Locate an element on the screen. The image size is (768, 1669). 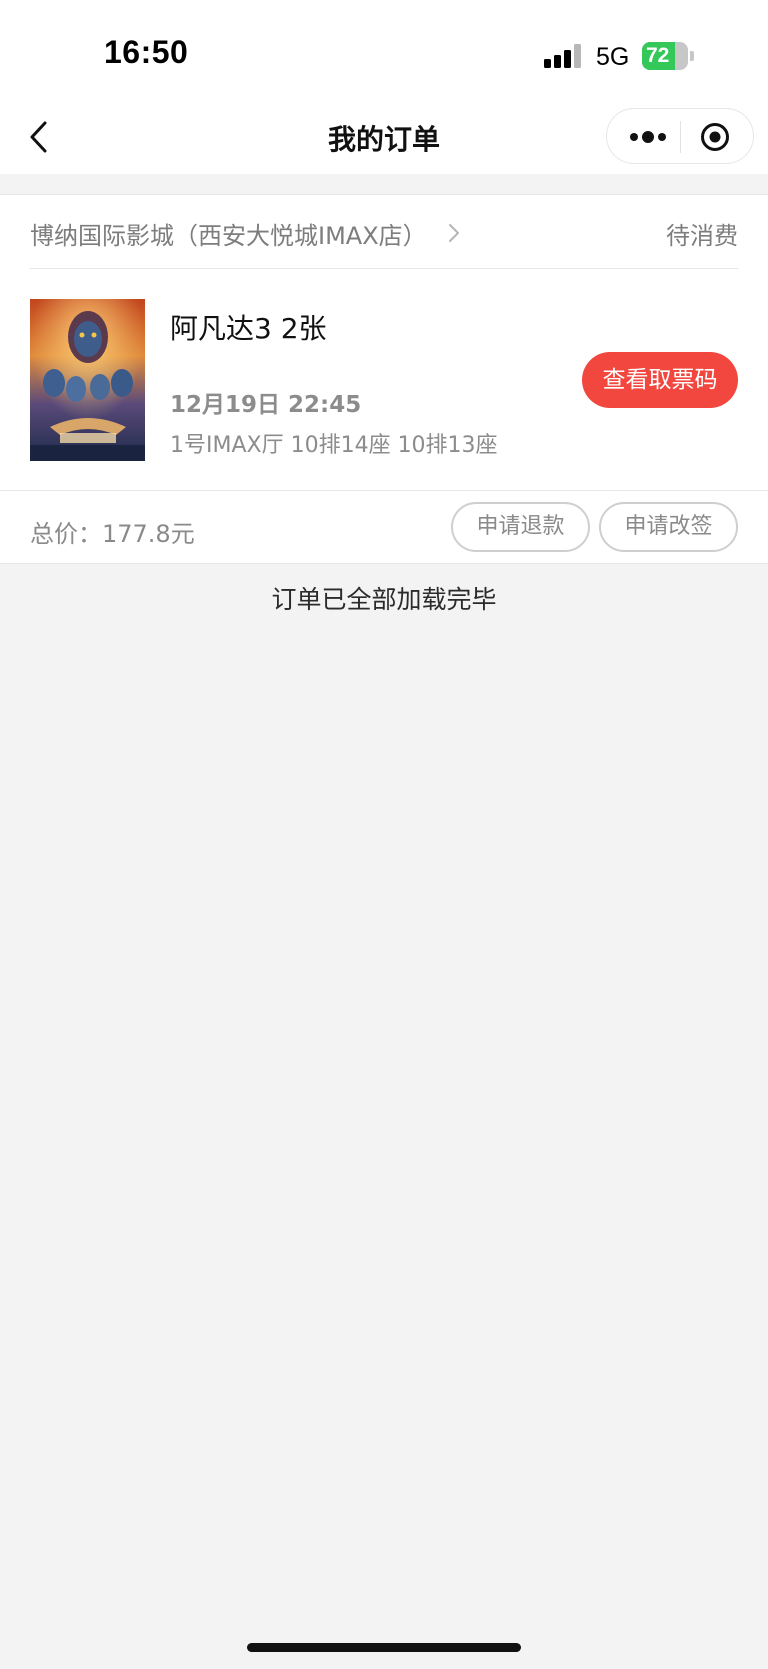
seat-info: 1号IMAX厅 10排14座 10排13座 is located at coordinates (334, 445).